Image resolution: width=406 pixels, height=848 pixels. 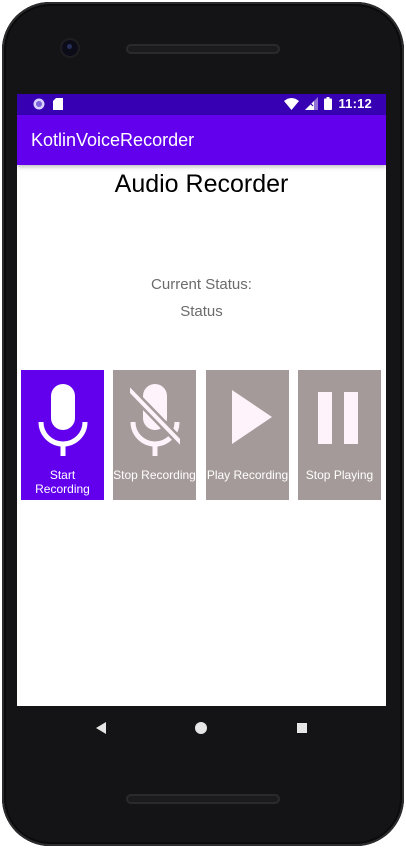 I want to click on bottom-speaker, so click(x=203, y=799).